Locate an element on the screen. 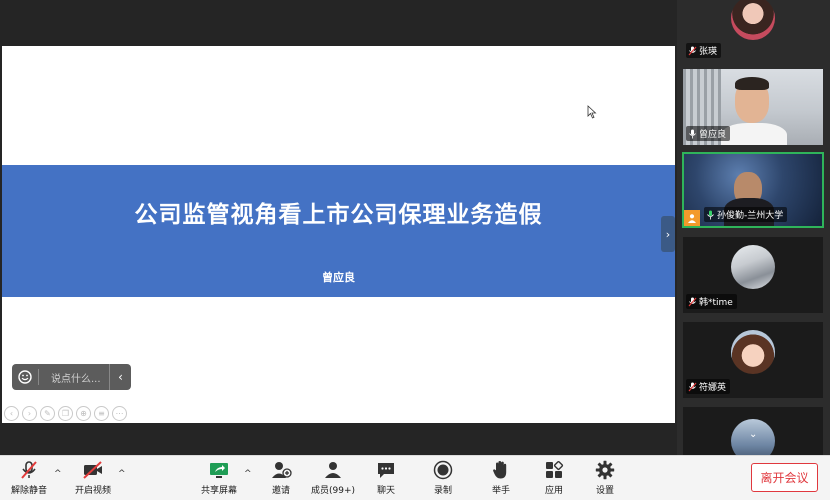 Image resolution: width=830 pixels, height=500 pixels. participant-name-tag: 符娜英 is located at coordinates (708, 386).